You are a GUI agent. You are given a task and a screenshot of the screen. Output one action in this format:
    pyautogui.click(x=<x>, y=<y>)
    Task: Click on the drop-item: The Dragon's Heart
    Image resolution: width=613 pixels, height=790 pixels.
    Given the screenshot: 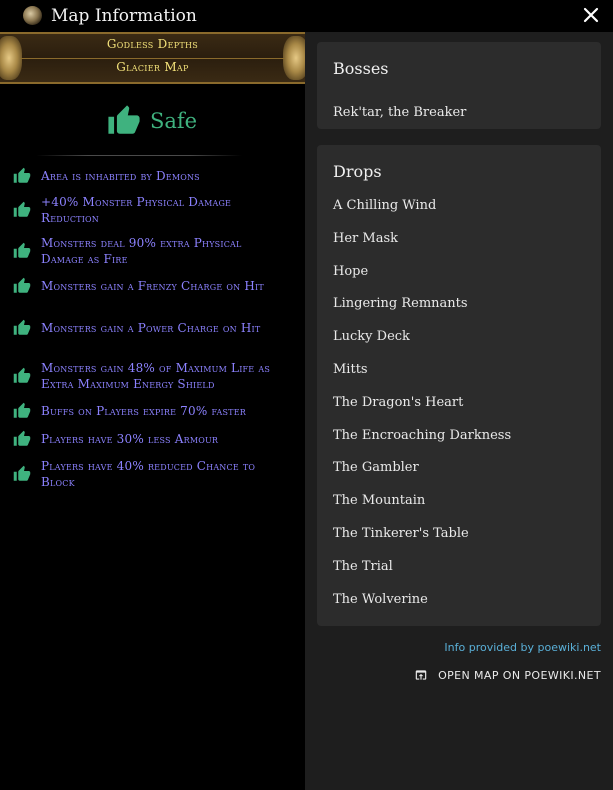 What is the action you would take?
    pyautogui.click(x=398, y=402)
    